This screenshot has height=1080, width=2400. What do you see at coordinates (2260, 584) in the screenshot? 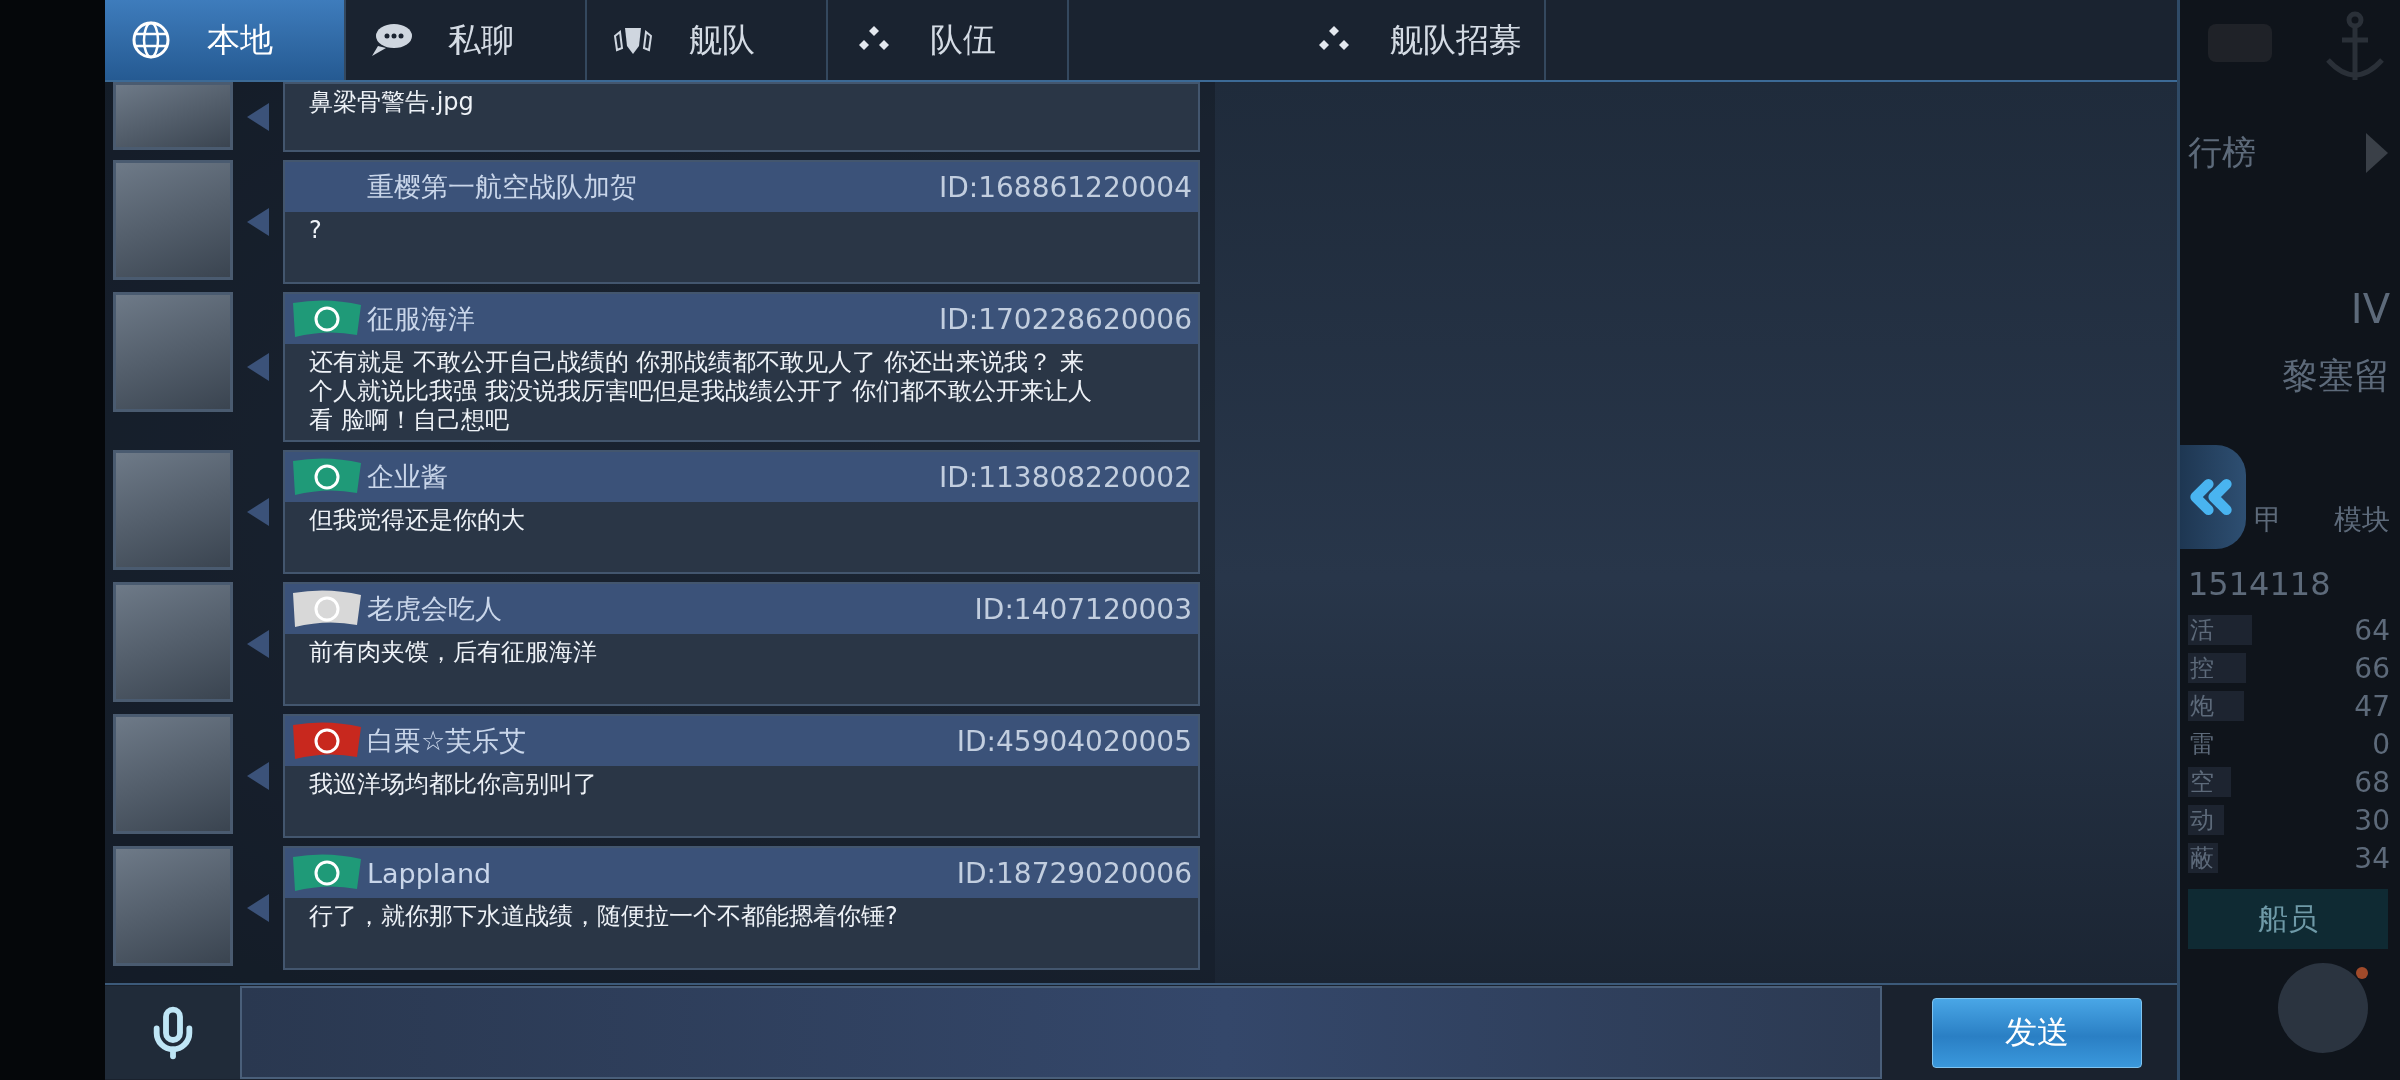
I see `power-value: 1514118` at bounding box center [2260, 584].